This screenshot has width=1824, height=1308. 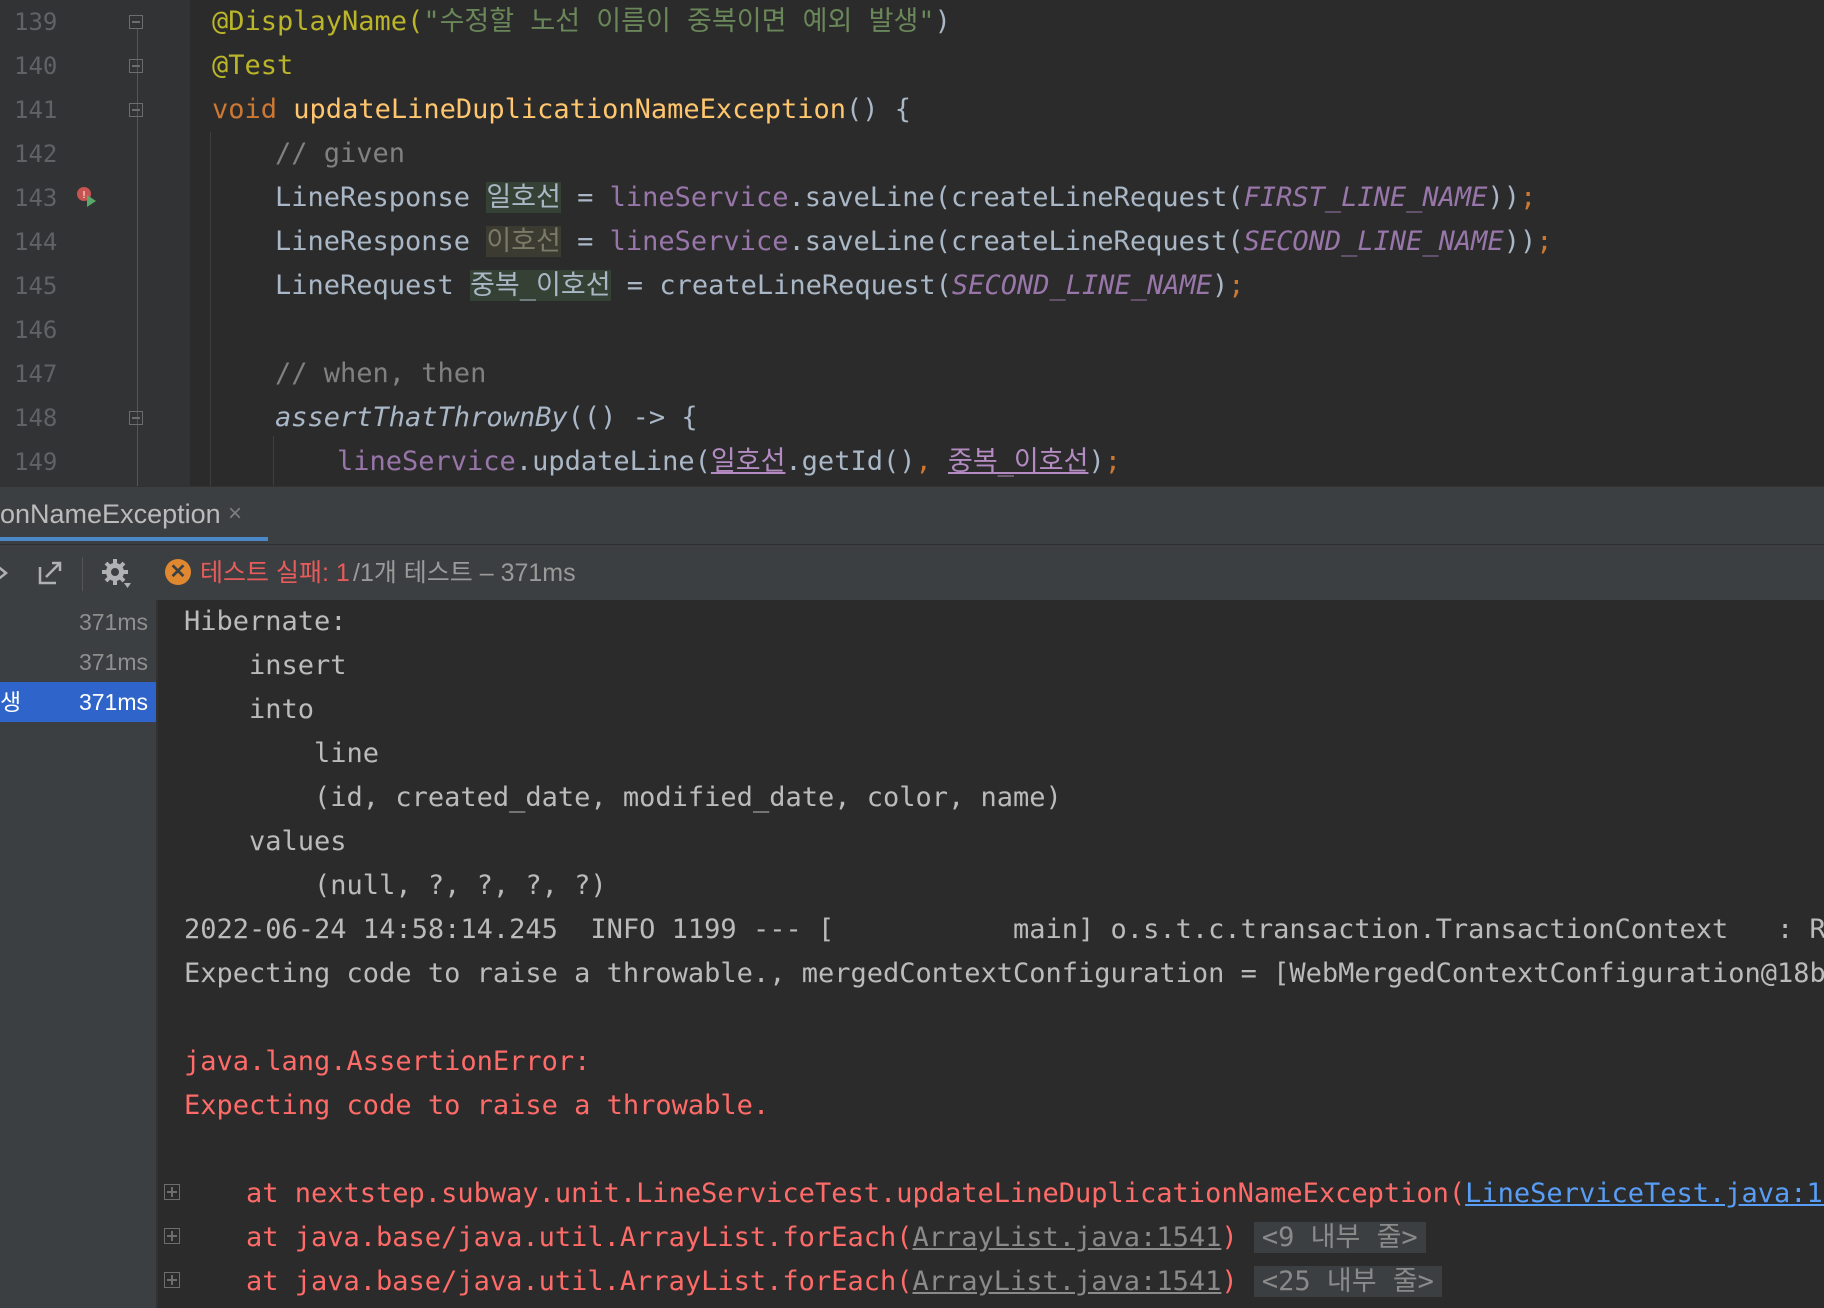 I want to click on error-message: Expecting code to raise a throwable., so click(x=477, y=1105).